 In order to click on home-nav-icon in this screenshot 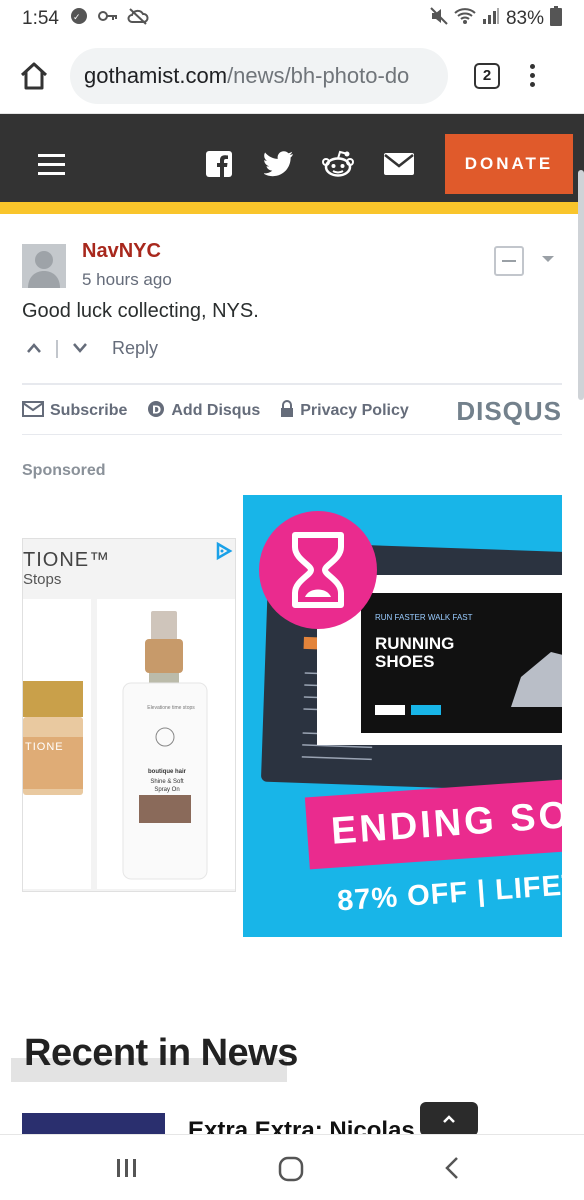, I will do `click(291, 1169)`.